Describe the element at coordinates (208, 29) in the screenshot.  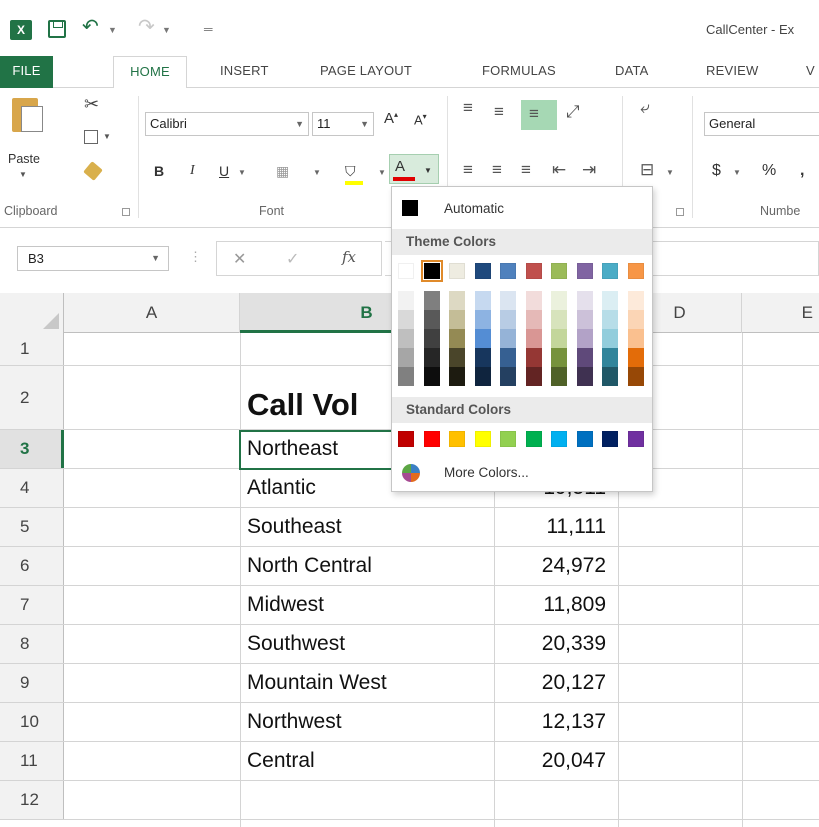
I see `customize-qat-icon: ═` at that location.